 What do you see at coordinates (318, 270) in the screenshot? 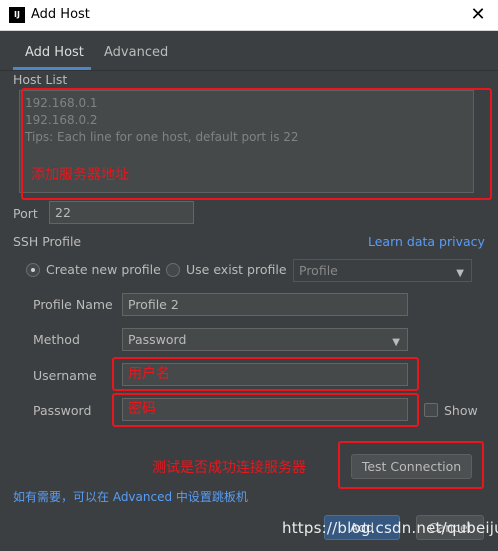
I see `profile-select-value: Profile` at bounding box center [318, 270].